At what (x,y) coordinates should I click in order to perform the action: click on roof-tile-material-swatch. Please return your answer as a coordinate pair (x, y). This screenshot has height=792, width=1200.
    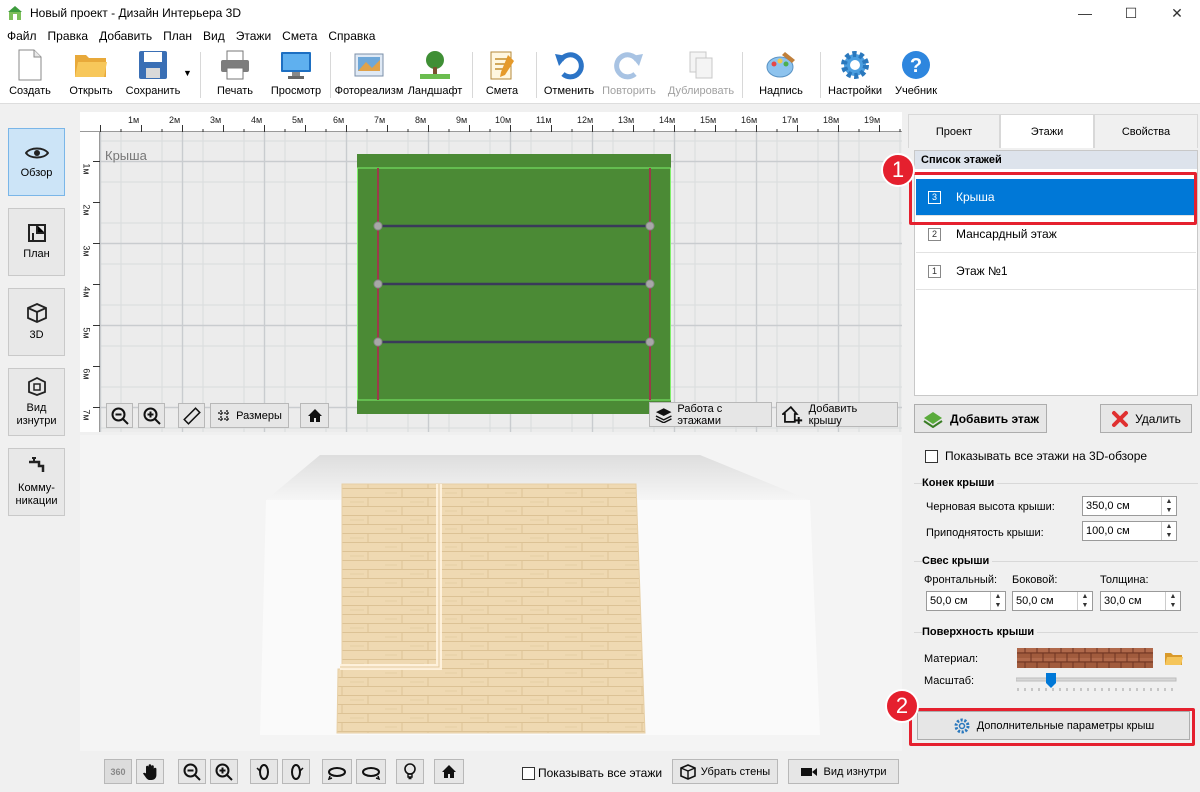
    Looking at the image, I should click on (1085, 658).